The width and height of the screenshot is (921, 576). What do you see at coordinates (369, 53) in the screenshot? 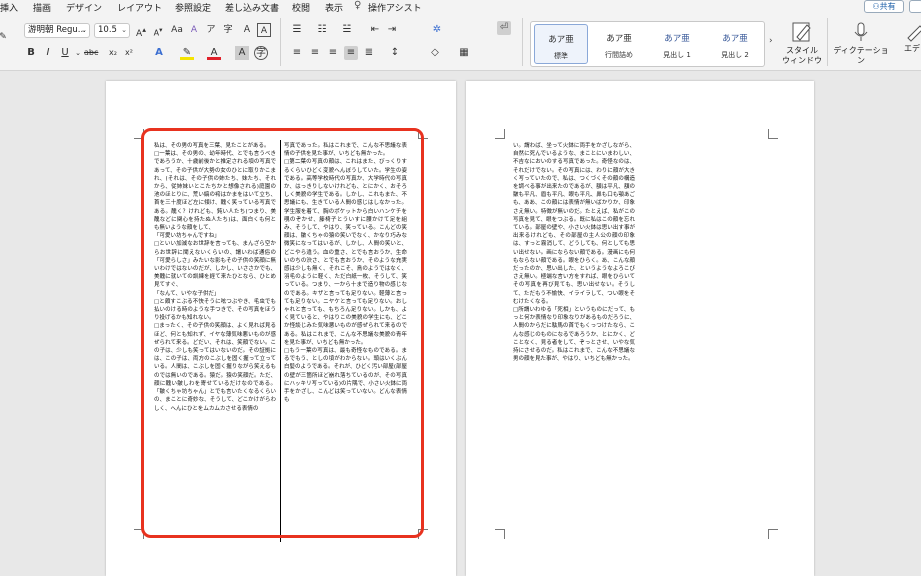
I see `distributed-icon: ≣` at bounding box center [369, 53].